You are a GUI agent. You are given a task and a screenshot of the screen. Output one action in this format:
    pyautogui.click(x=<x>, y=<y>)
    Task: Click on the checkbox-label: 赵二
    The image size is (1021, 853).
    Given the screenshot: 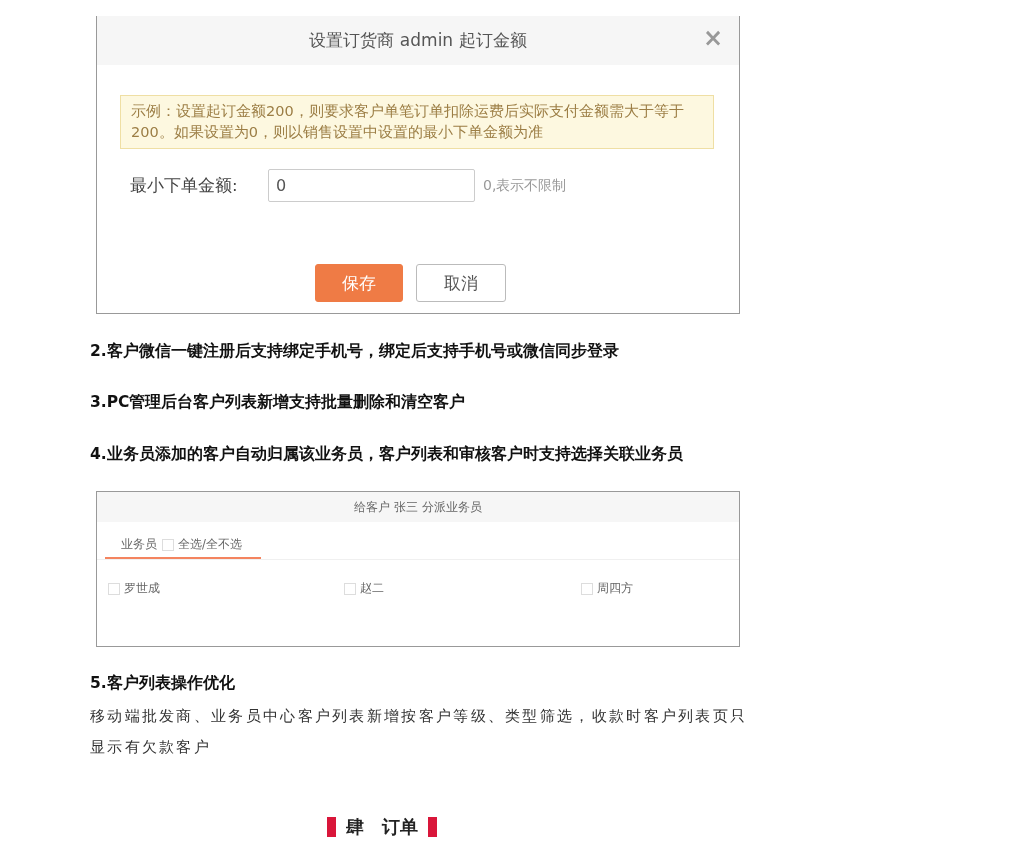 What is the action you would take?
    pyautogui.click(x=372, y=588)
    